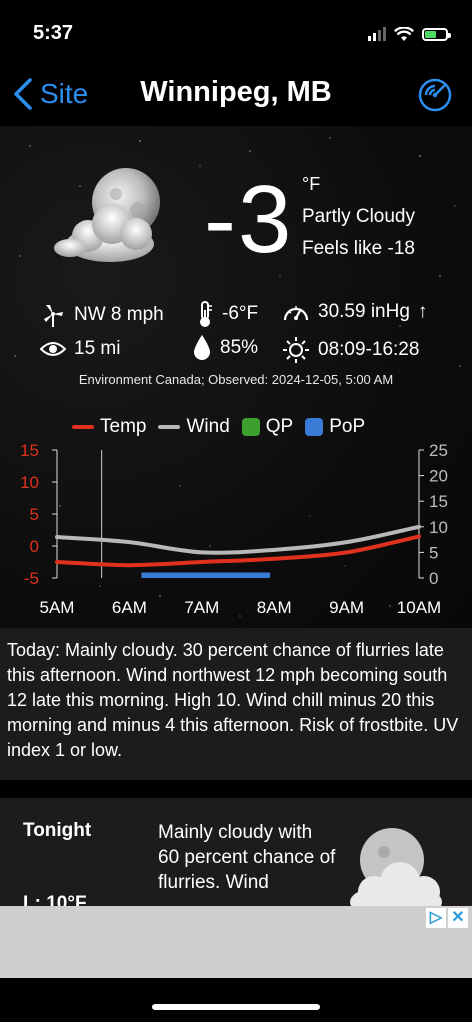  Describe the element at coordinates (31, 578) in the screenshot. I see `left-tick-label: -5` at that location.